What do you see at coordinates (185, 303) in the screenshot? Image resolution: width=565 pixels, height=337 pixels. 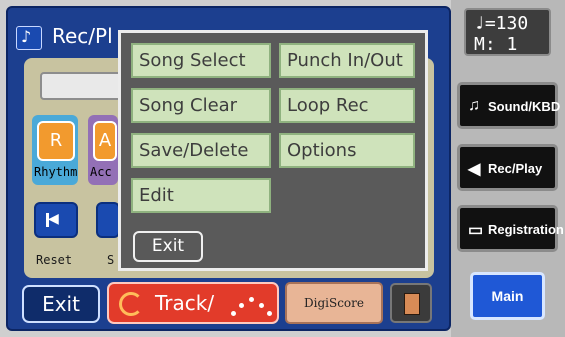 I see `track-label: Track/` at bounding box center [185, 303].